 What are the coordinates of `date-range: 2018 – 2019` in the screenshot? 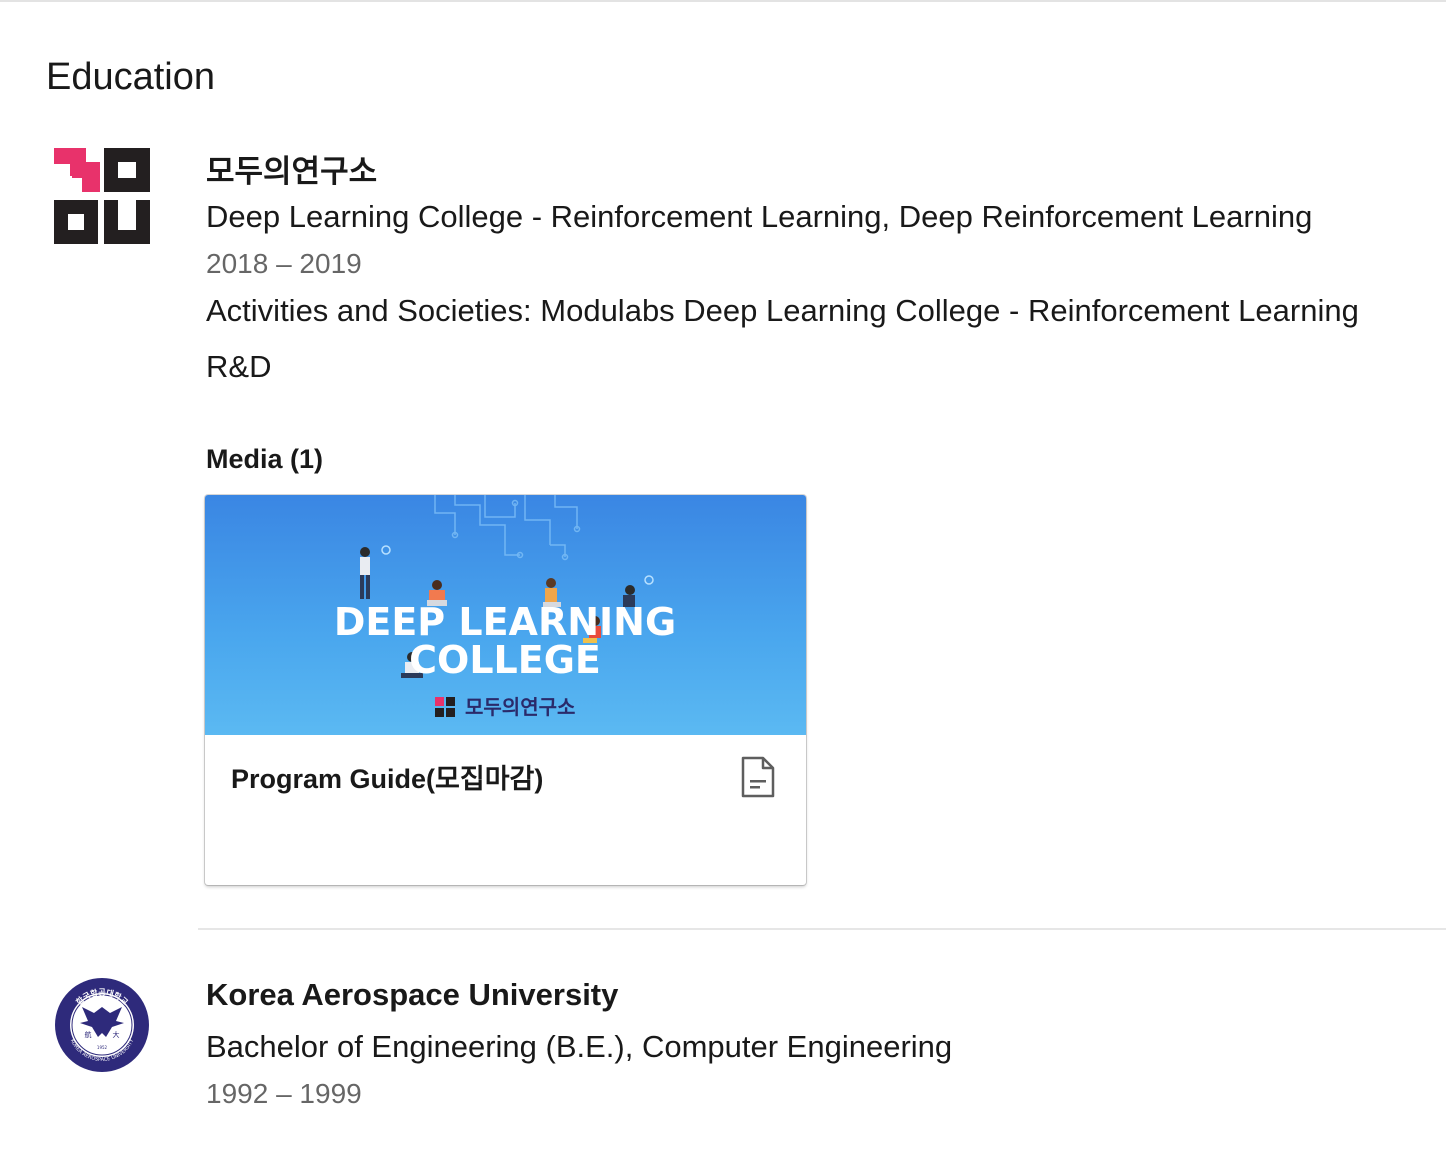 It's located at (284, 263).